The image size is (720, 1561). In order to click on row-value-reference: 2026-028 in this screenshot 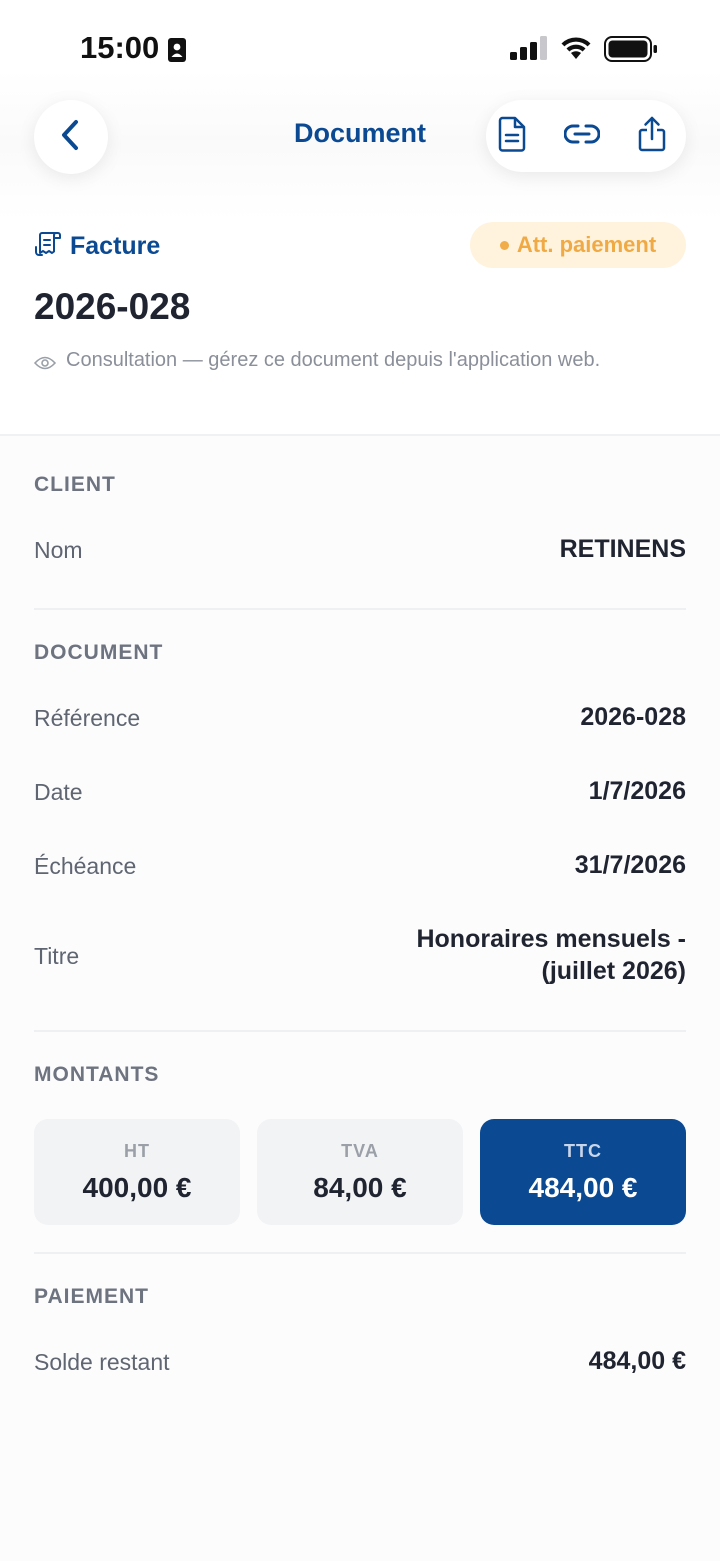, I will do `click(633, 717)`.